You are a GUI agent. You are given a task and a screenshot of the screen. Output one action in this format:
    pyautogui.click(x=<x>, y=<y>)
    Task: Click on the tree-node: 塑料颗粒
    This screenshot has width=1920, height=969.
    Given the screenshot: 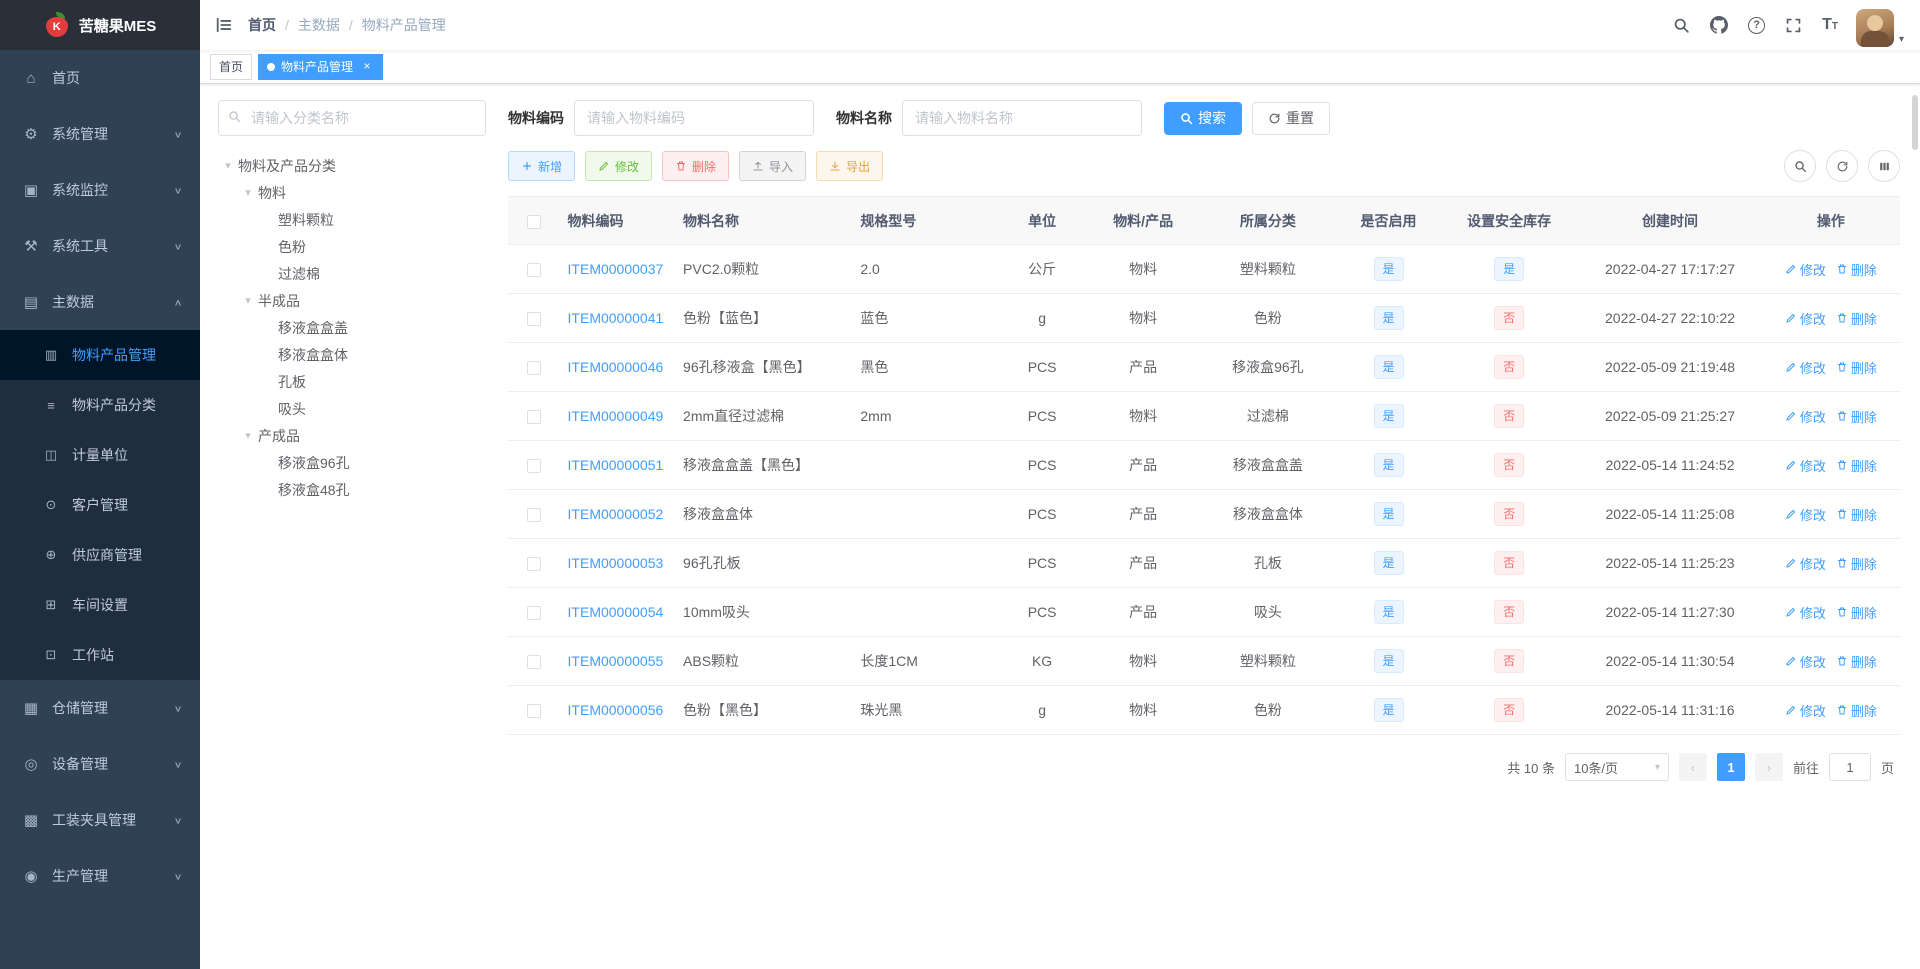 What is the action you would take?
    pyautogui.click(x=352, y=219)
    